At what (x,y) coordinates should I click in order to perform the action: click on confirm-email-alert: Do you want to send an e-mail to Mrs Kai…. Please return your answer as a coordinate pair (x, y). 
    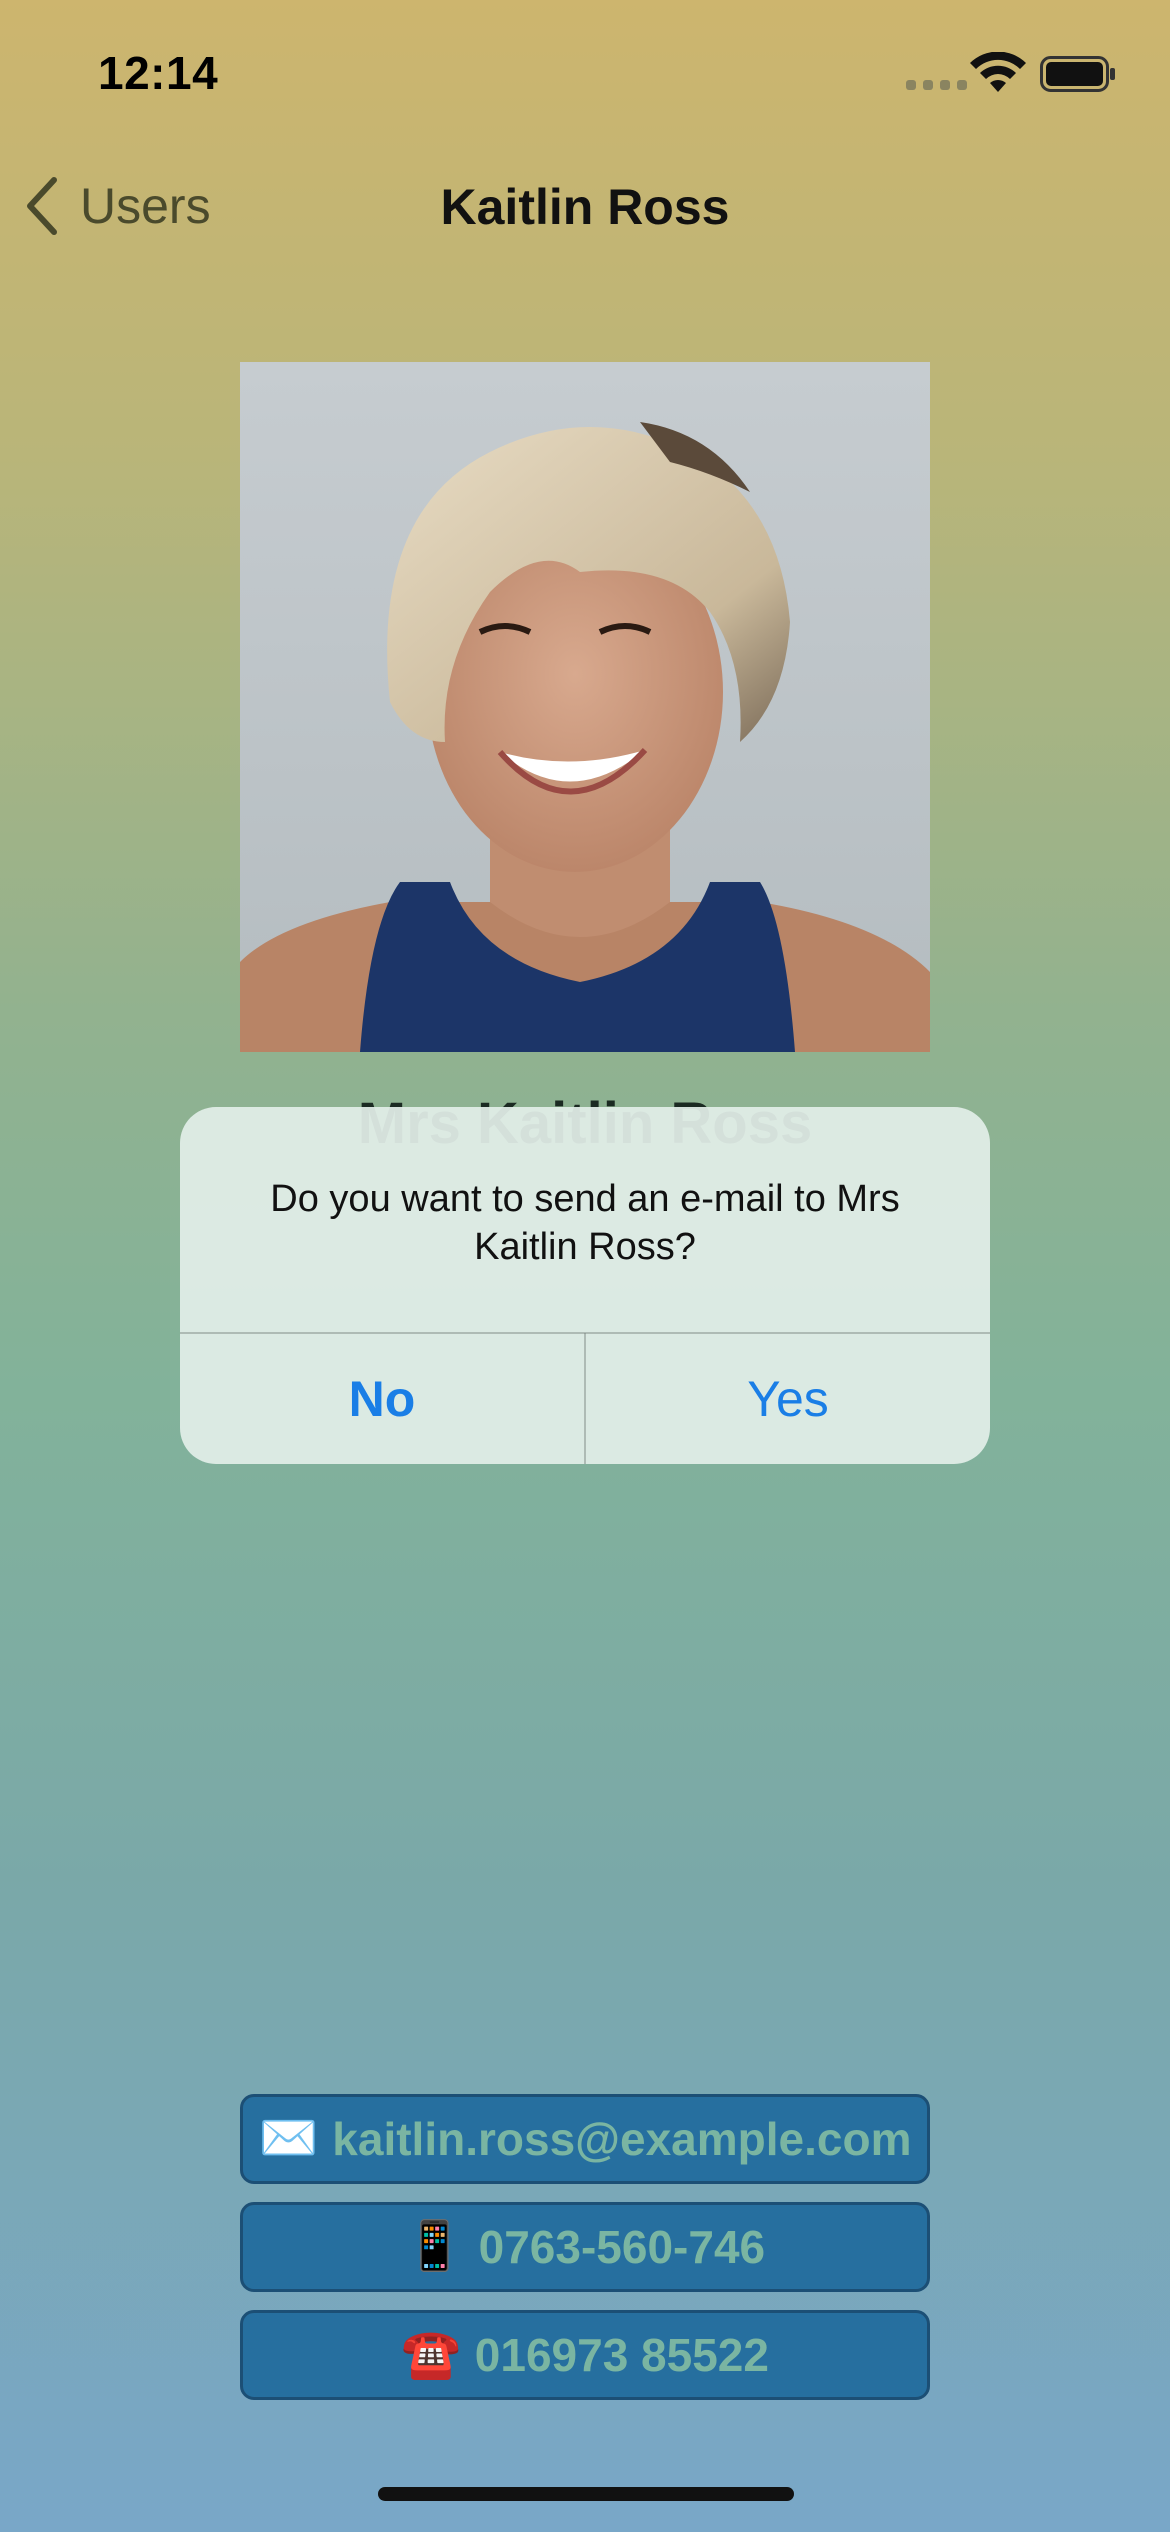
    Looking at the image, I should click on (585, 1285).